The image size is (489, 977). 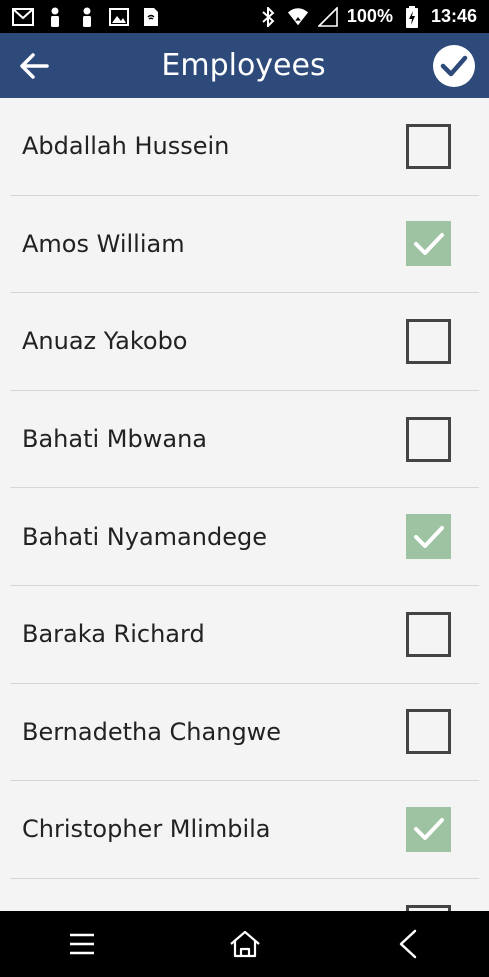 What do you see at coordinates (412, 16) in the screenshot?
I see `battery-charging-icon` at bounding box center [412, 16].